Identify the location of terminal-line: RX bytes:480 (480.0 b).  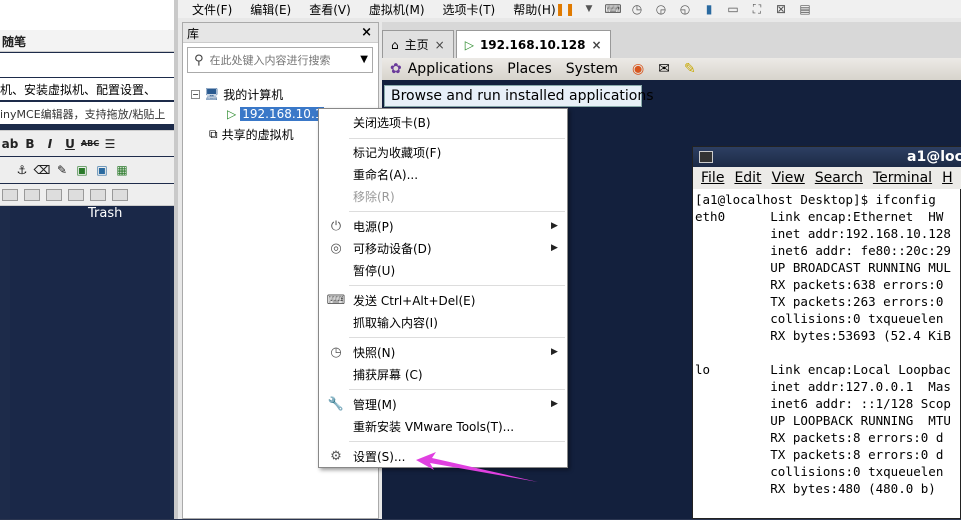
(815, 488).